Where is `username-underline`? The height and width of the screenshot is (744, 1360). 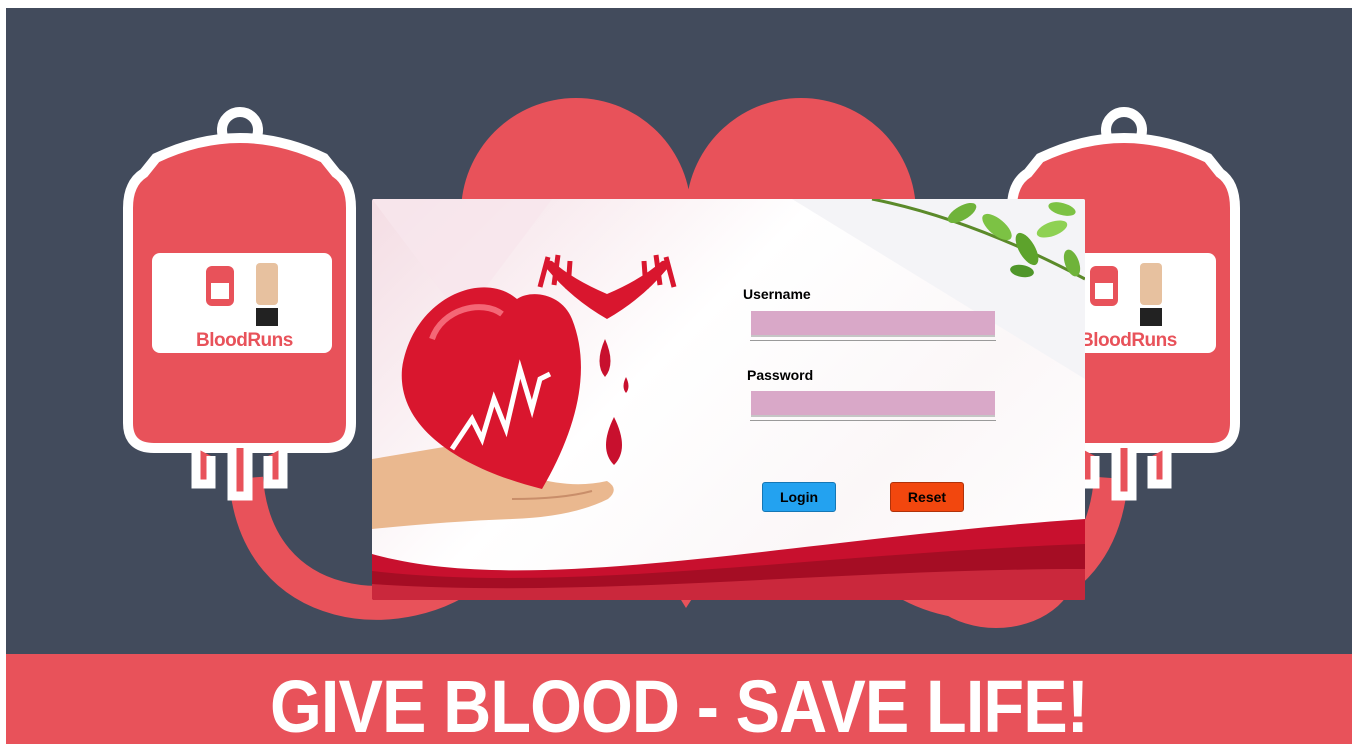
username-underline is located at coordinates (873, 340).